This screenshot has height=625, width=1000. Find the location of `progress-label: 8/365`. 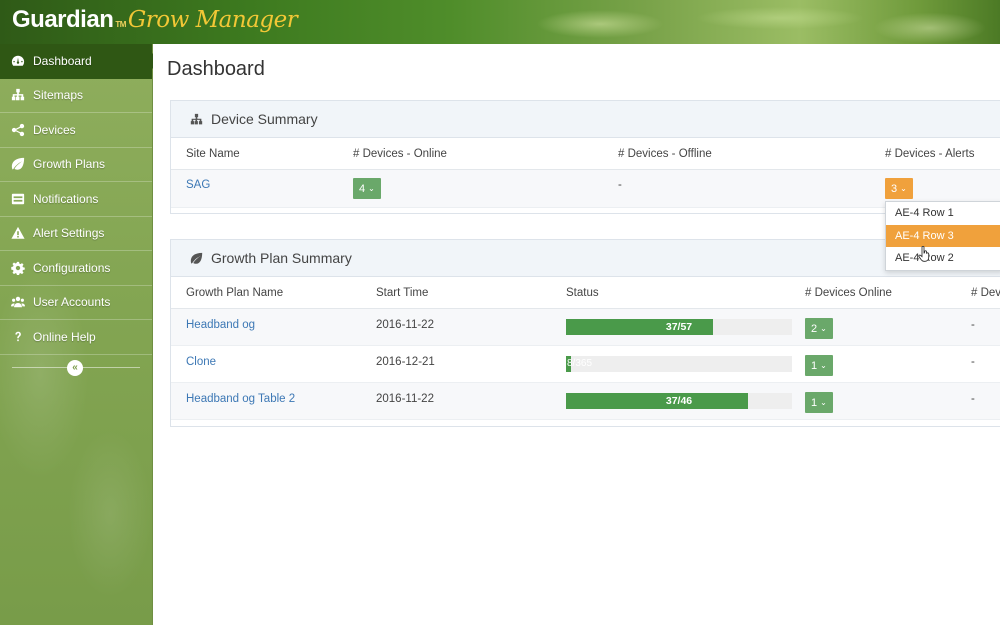

progress-label: 8/365 is located at coordinates (580, 363).